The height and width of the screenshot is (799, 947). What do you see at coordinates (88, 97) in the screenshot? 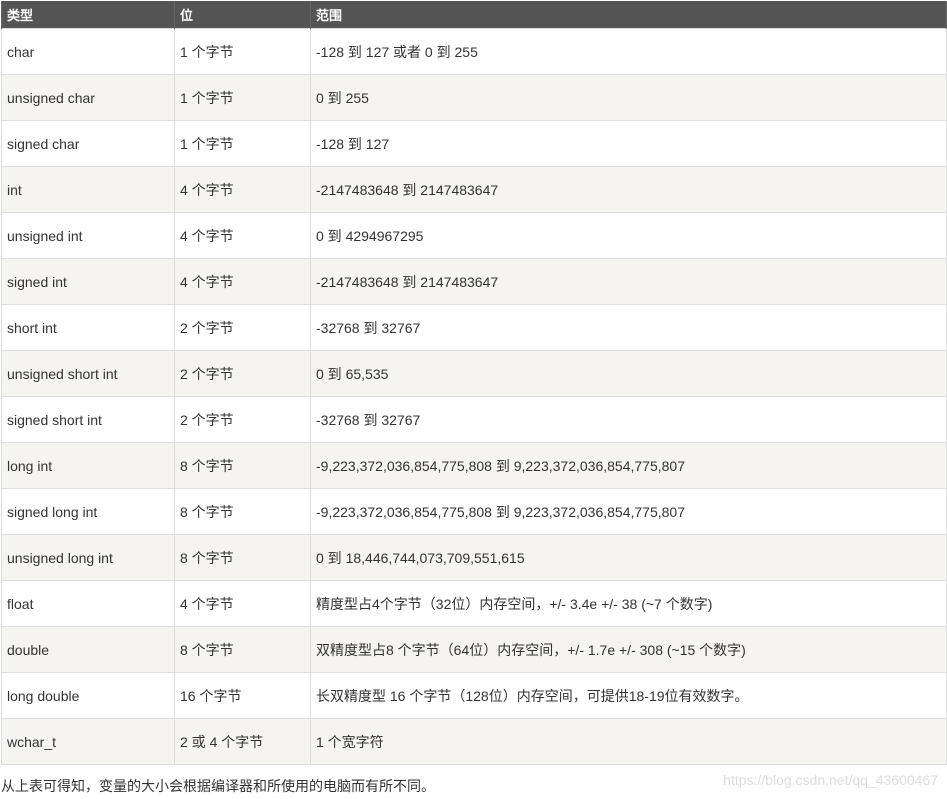
I see `cell-type: unsigned char` at bounding box center [88, 97].